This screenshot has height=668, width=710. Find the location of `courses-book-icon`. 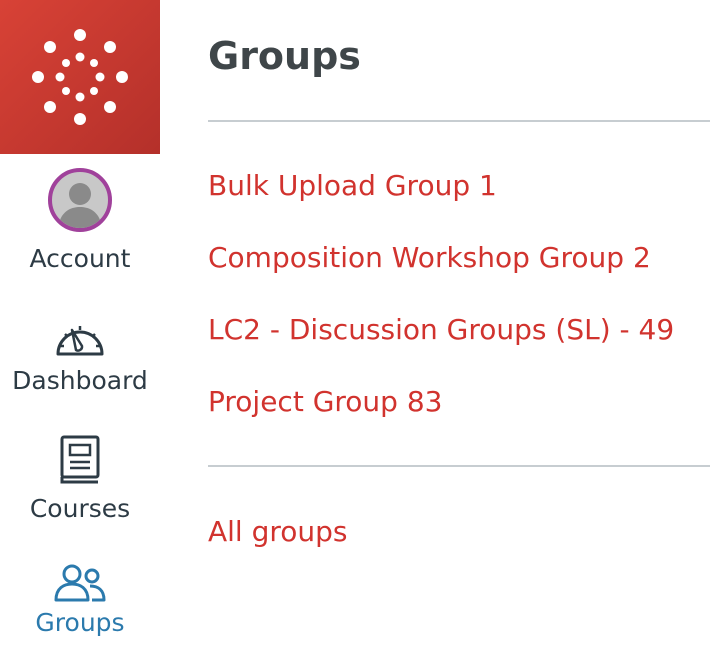

courses-book-icon is located at coordinates (80, 459).